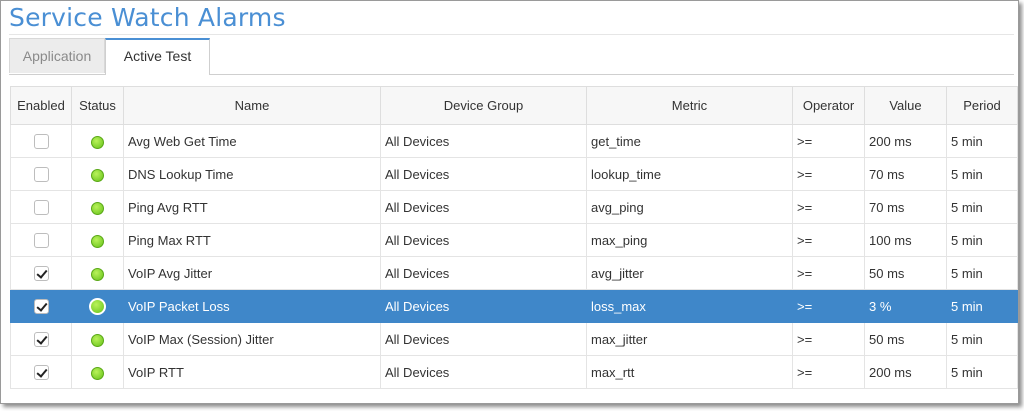 The image size is (1024, 411). I want to click on page-title: Service Watch Alarms, so click(147, 17).